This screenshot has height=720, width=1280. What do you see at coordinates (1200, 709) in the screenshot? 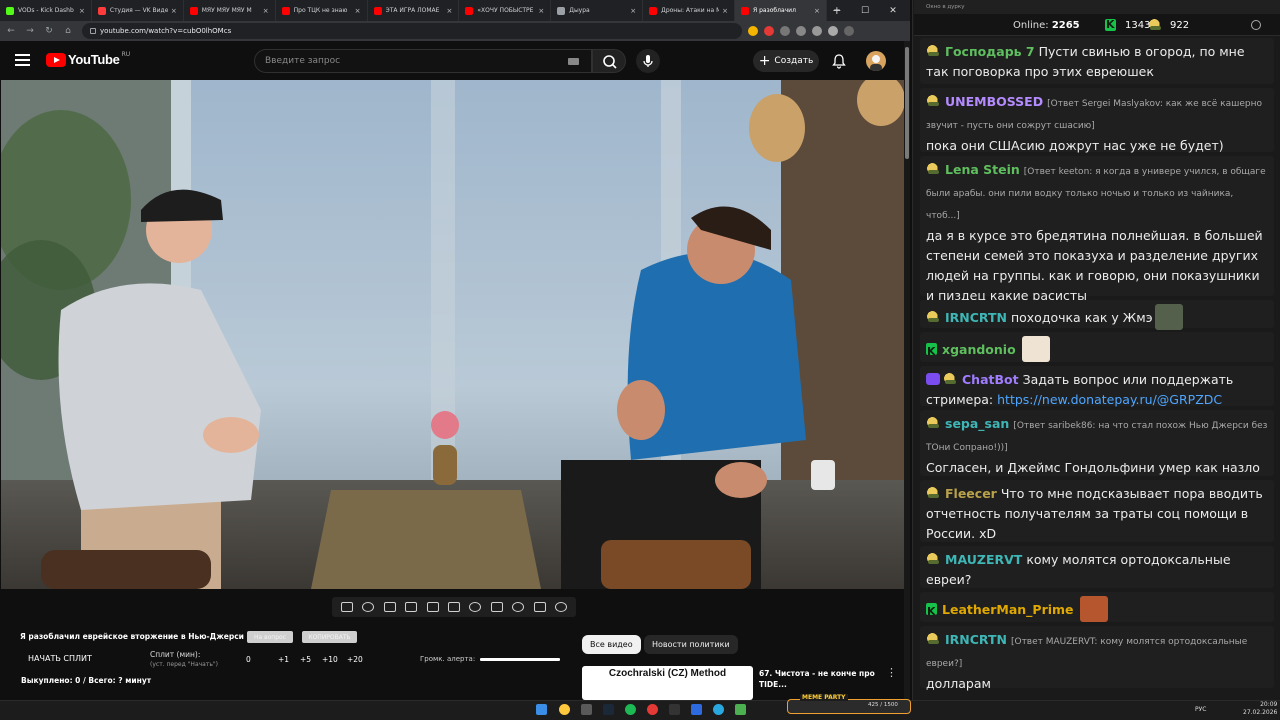
I see `input-language: РУС` at bounding box center [1200, 709].